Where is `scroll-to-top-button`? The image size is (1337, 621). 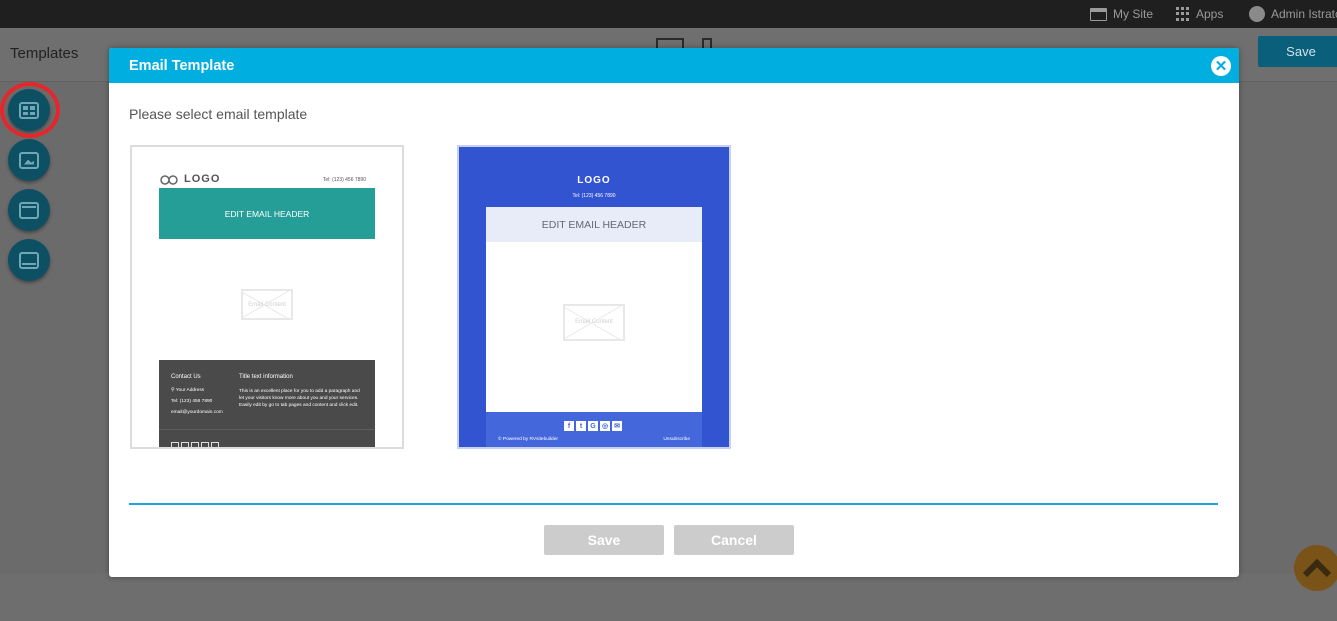 scroll-to-top-button is located at coordinates (1315, 568).